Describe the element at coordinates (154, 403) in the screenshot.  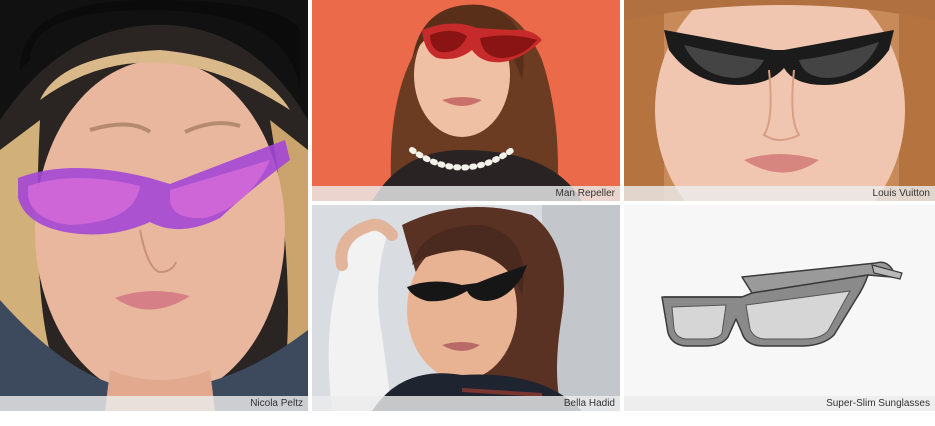
I see `caption-nicola-peltz: Nicola Peltz` at that location.